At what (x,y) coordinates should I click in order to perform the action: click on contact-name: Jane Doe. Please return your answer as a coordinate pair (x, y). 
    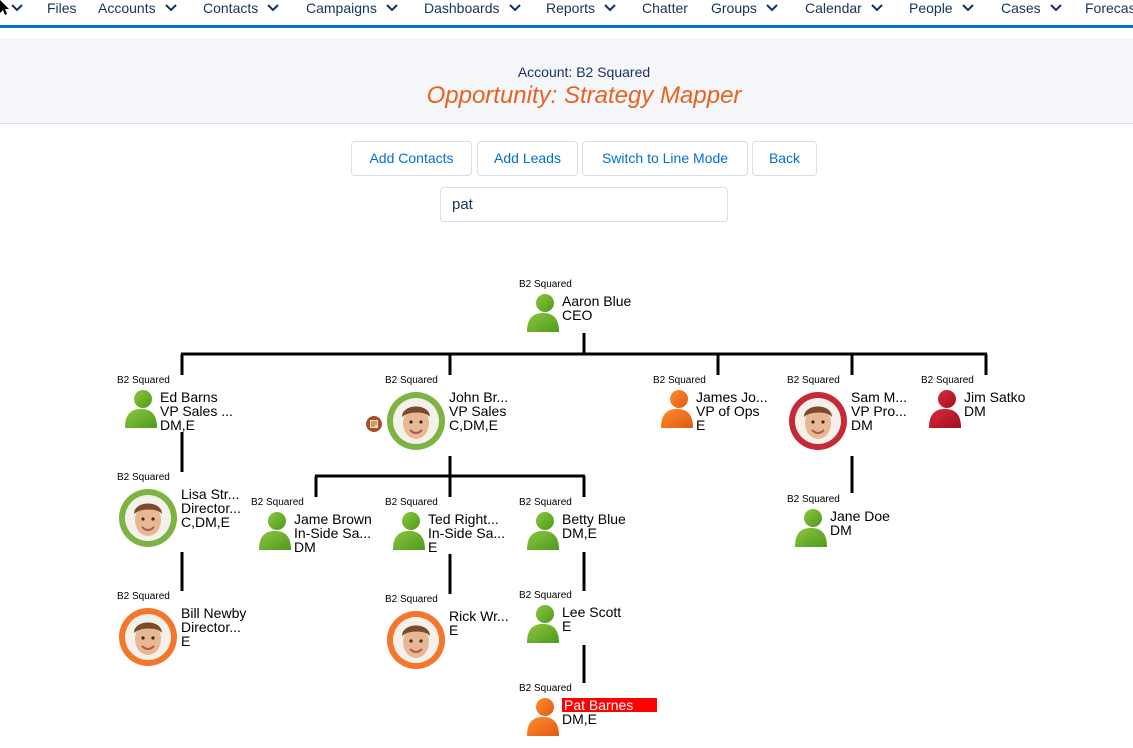
    Looking at the image, I should click on (860, 516).